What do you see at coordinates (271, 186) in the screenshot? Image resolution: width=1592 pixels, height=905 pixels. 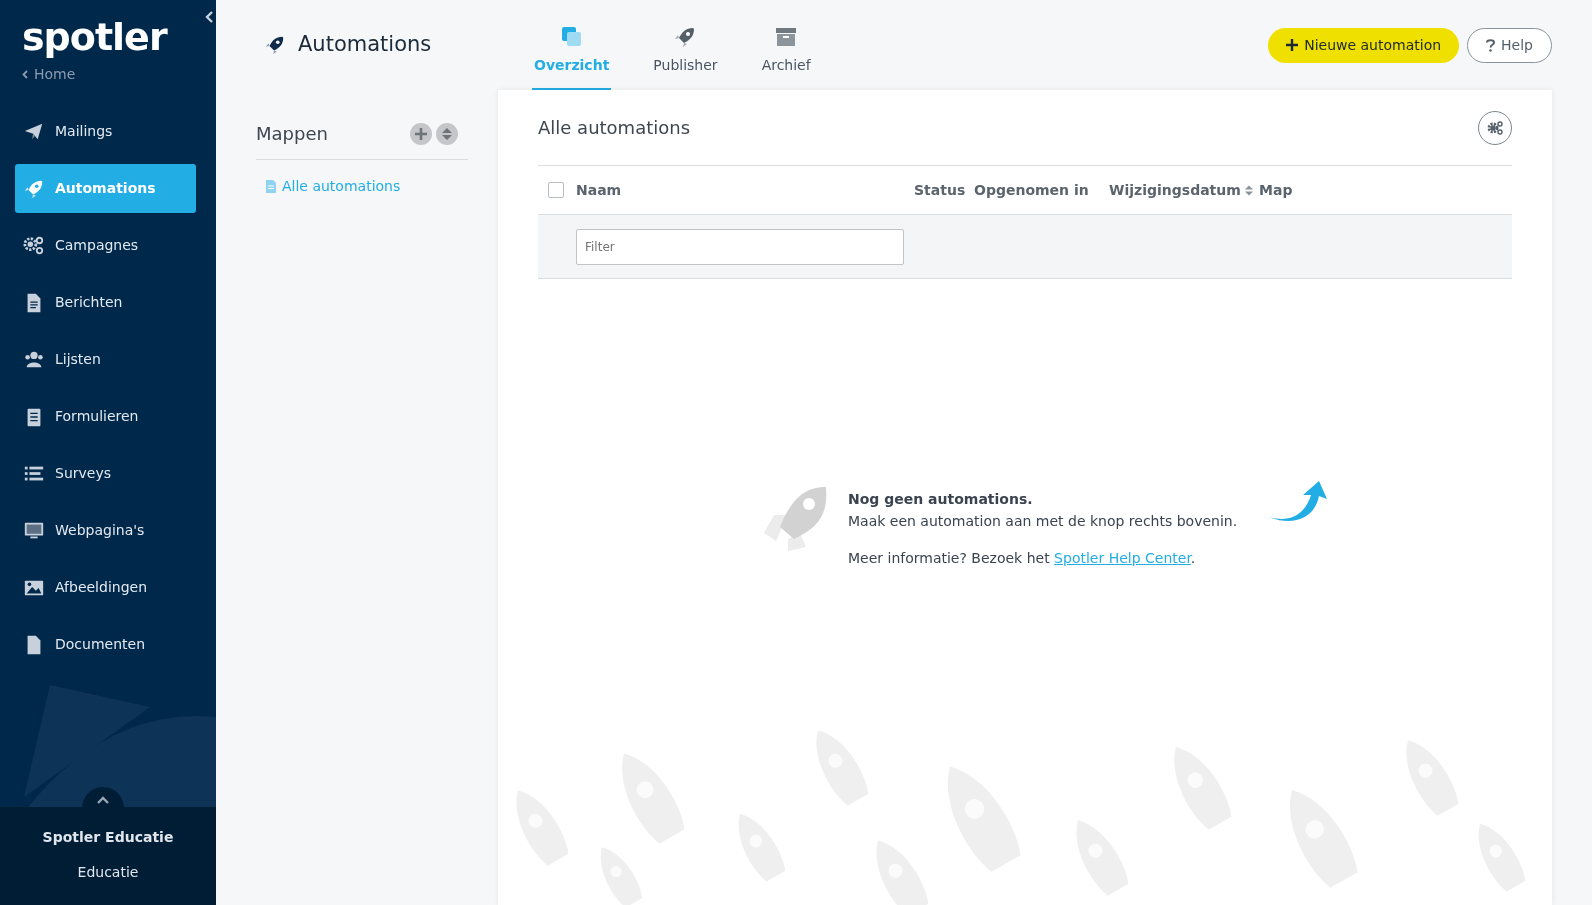 I see `document-icon` at bounding box center [271, 186].